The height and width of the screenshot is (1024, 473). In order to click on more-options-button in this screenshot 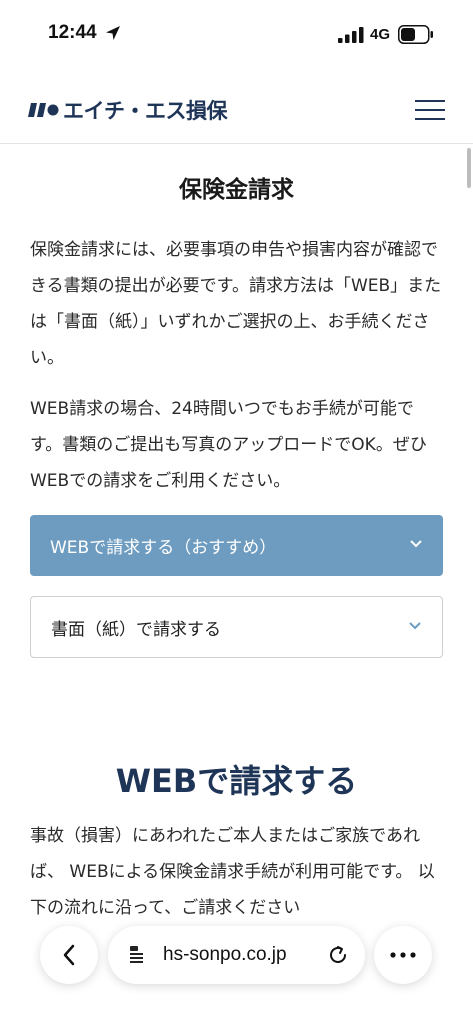, I will do `click(403, 955)`.